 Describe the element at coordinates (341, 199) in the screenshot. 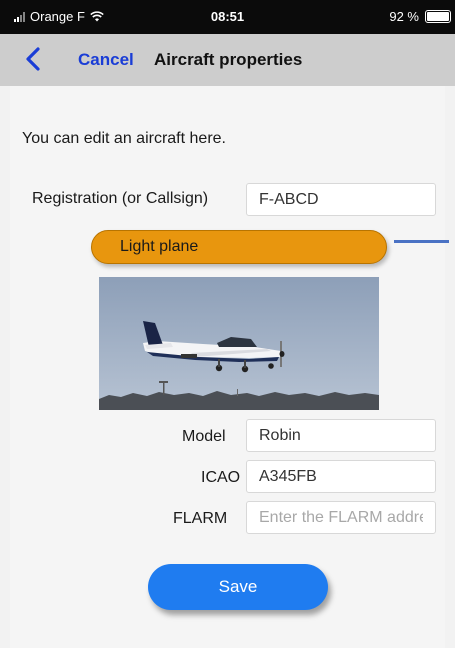

I see `registration-input` at that location.